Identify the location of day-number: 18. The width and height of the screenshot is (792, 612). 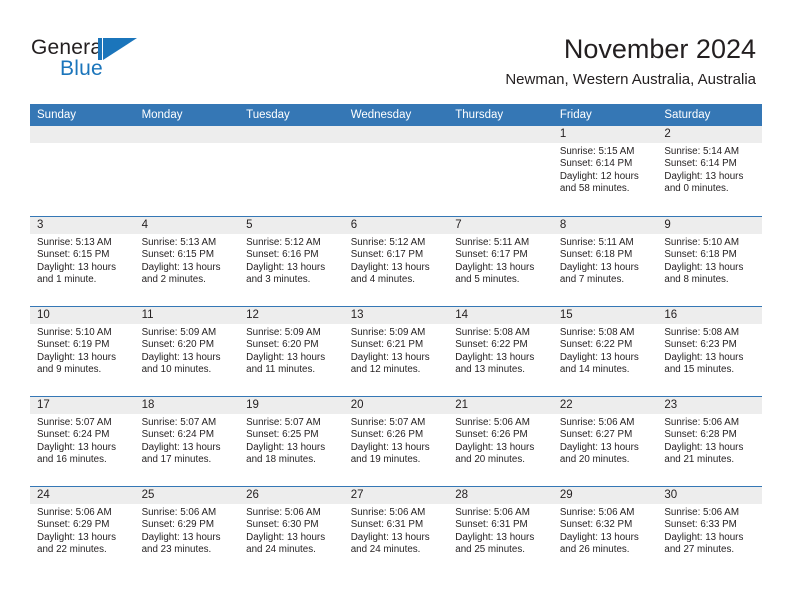
(187, 405).